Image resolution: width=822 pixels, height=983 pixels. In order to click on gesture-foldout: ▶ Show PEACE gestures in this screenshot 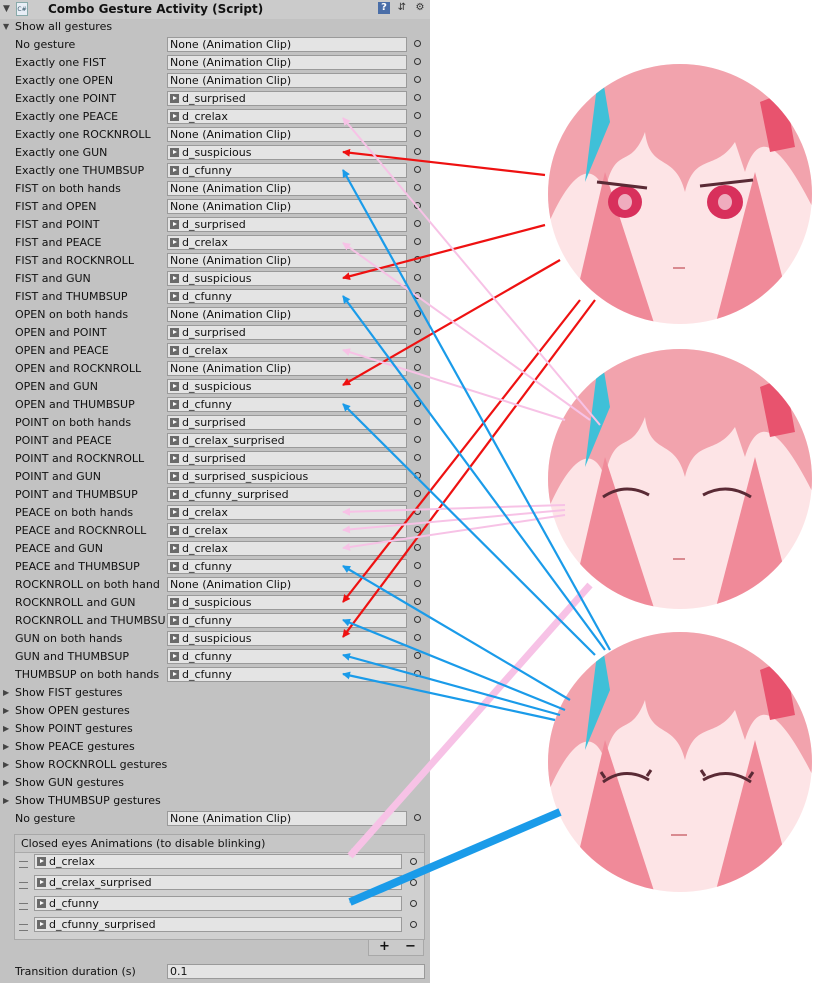, I will do `click(215, 747)`.